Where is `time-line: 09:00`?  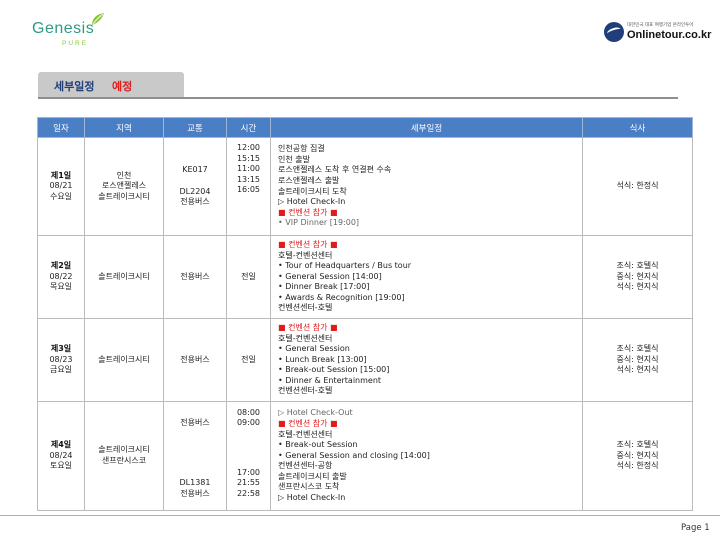
time-line: 09:00 is located at coordinates (248, 423).